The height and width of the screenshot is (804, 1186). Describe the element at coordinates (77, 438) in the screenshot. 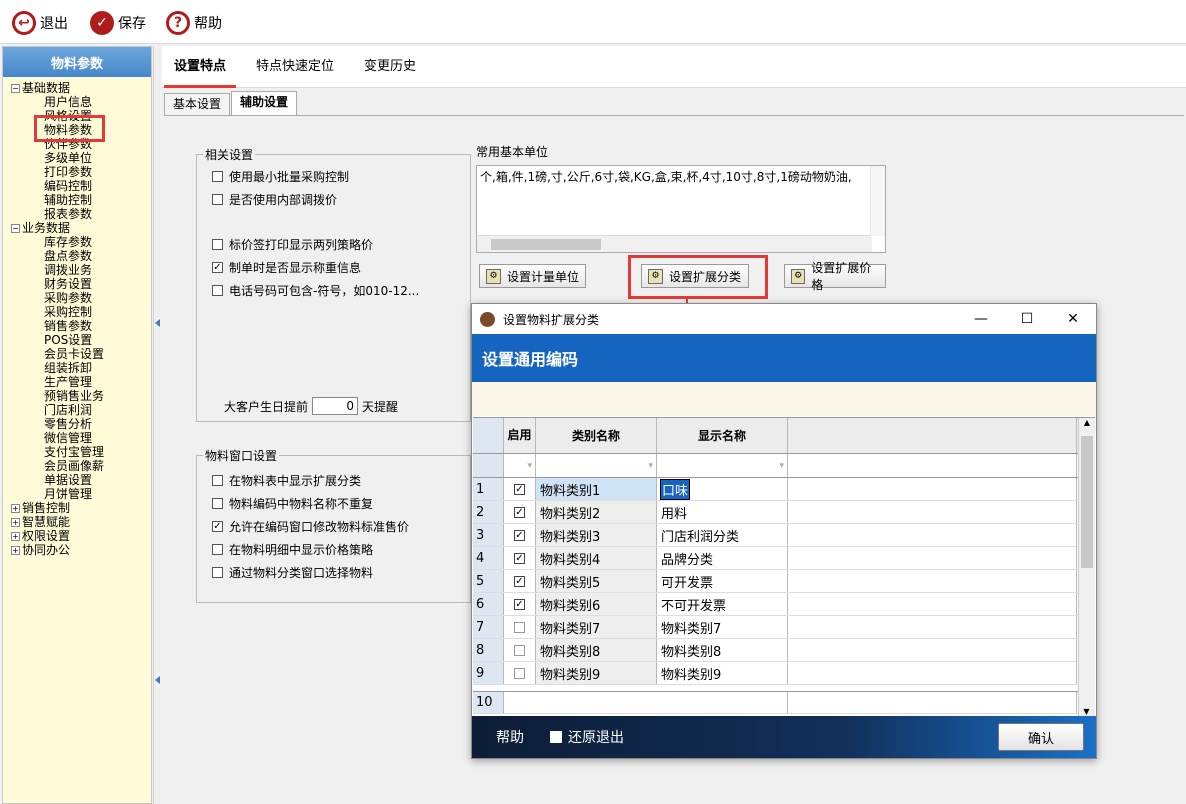

I see `tree-item: 微信管理` at that location.